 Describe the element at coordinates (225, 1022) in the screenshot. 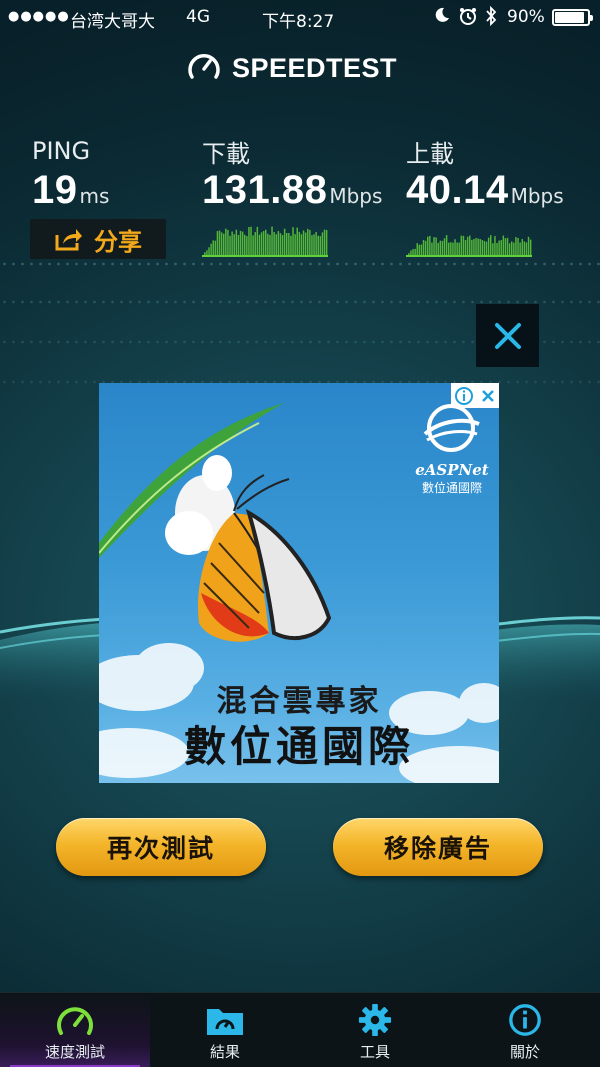

I see `results-folder-icon` at that location.